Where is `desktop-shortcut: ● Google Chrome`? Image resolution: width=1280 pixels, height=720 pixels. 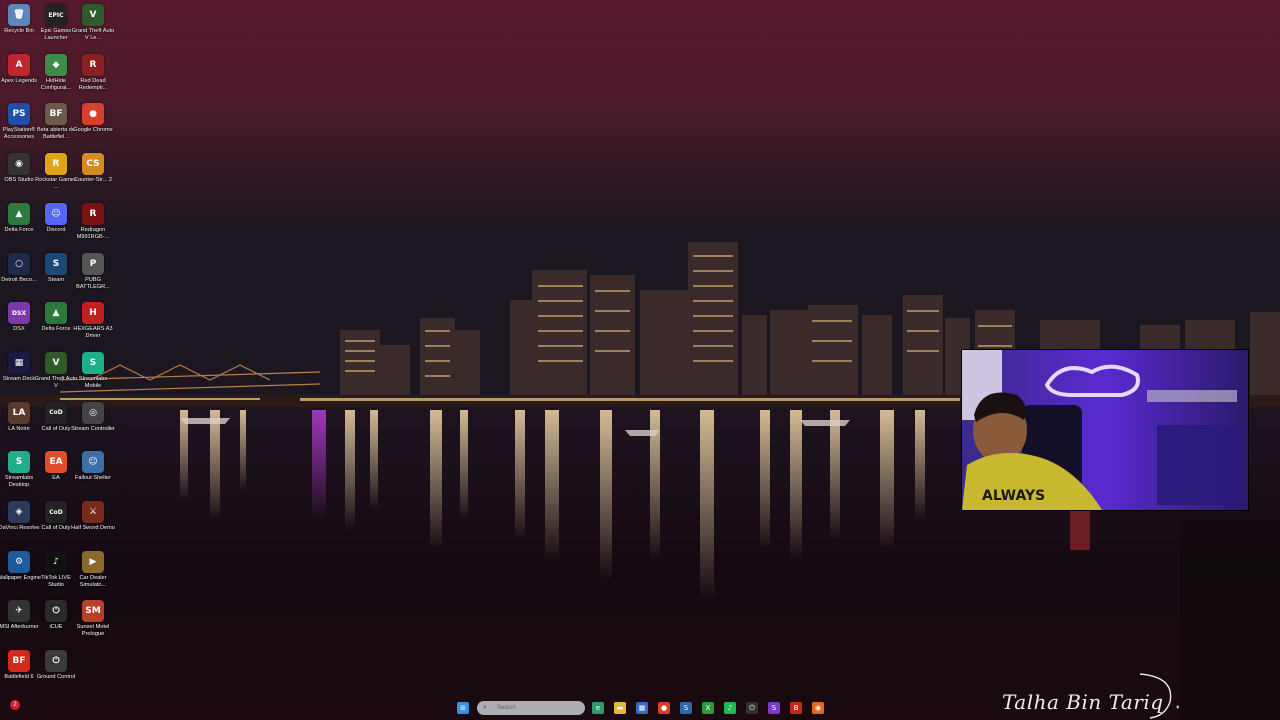
desktop-shortcut: ● Google Chrome is located at coordinates (93, 127).